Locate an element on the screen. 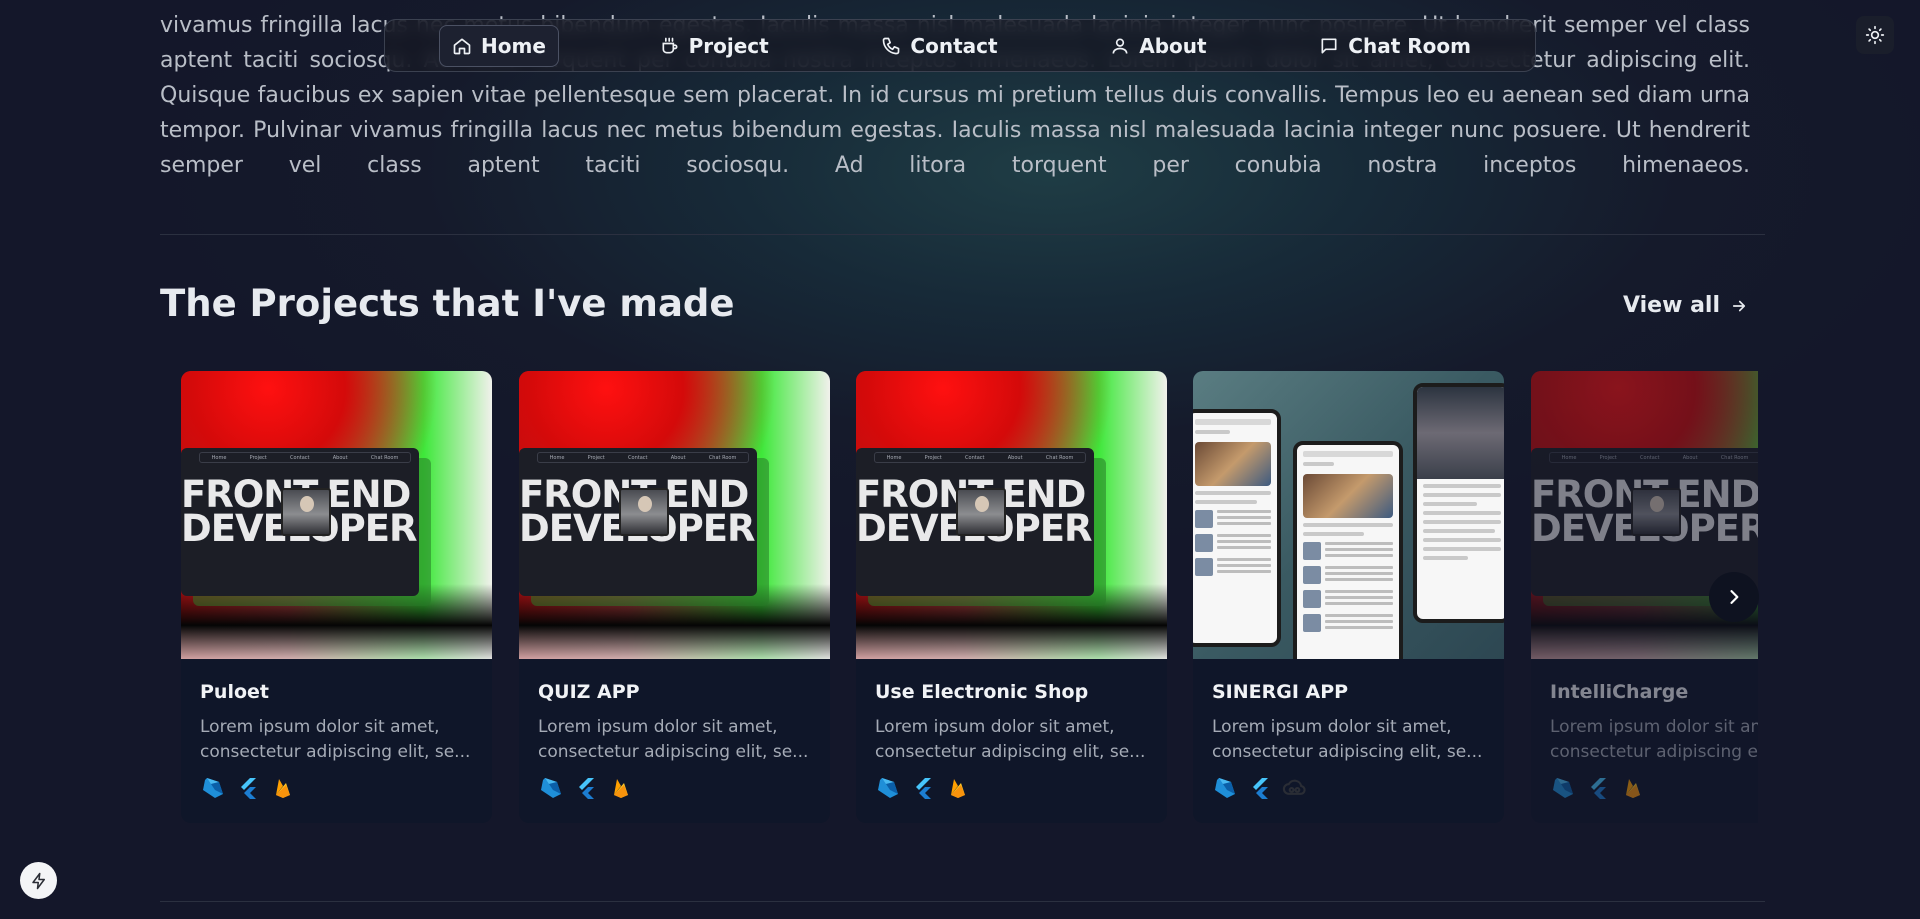 The width and height of the screenshot is (1920, 919). view-all-link: View all is located at coordinates (1685, 305).